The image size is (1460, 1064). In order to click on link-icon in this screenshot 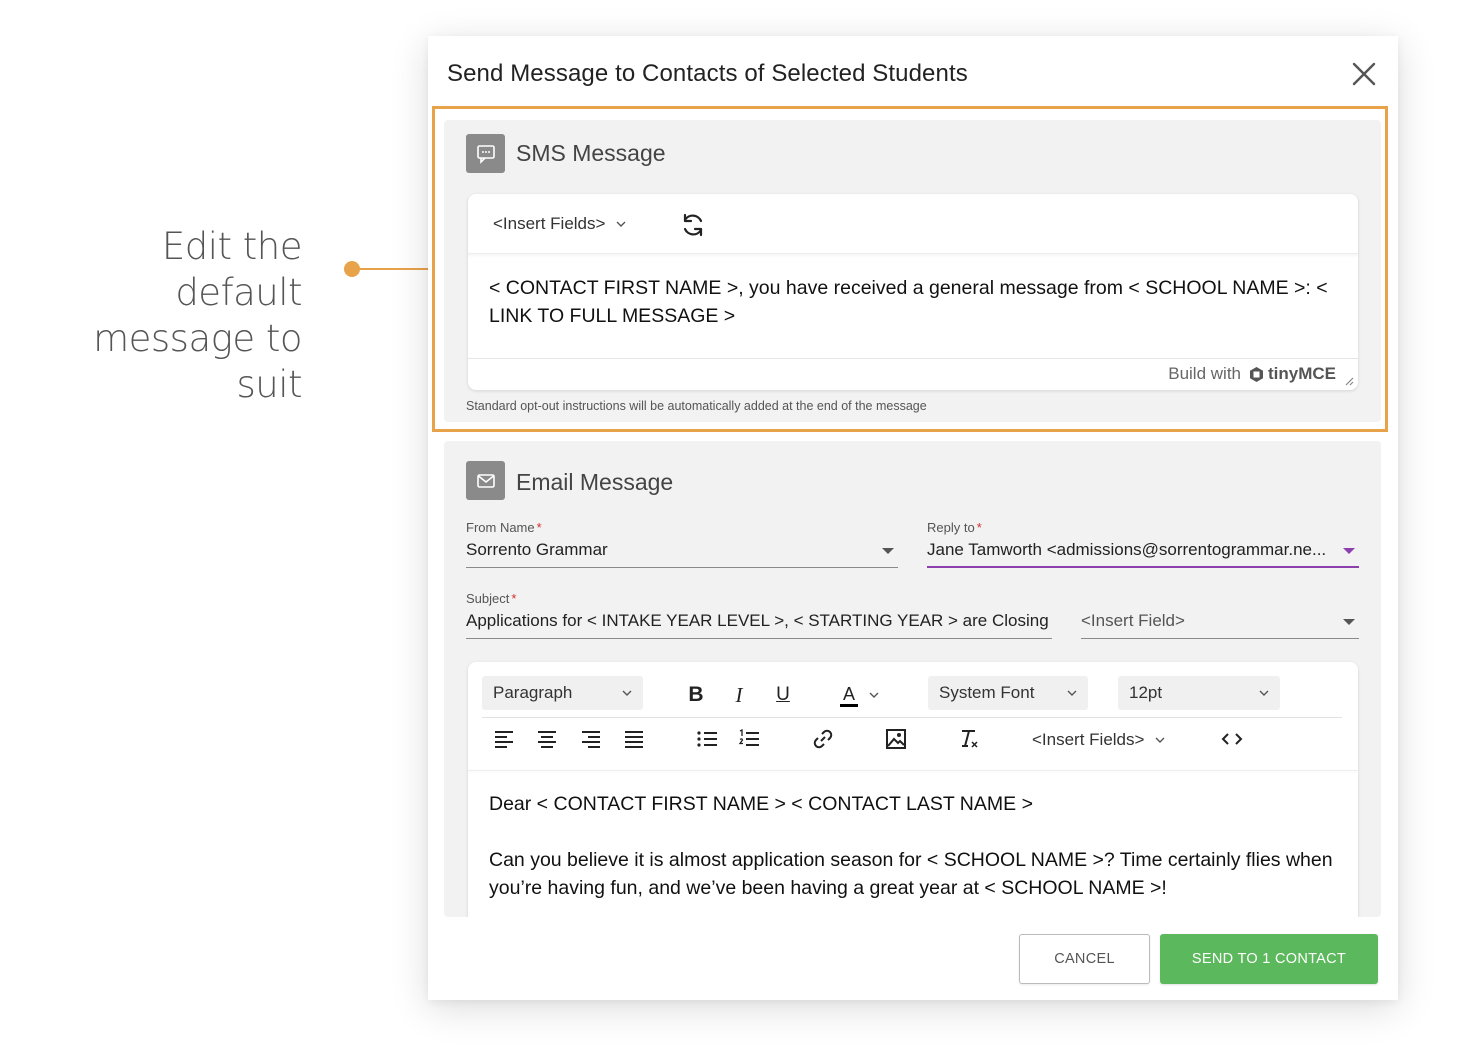, I will do `click(823, 739)`.